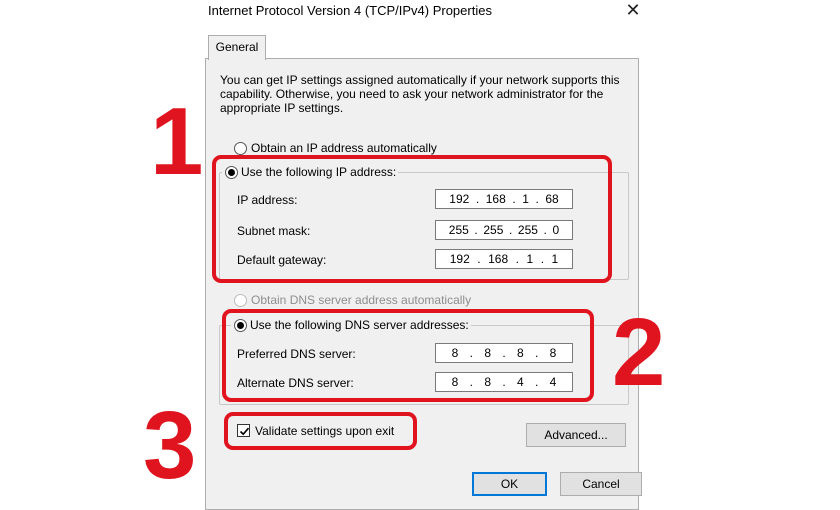 The width and height of the screenshot is (840, 510). I want to click on close-icon: ✕, so click(633, 10).